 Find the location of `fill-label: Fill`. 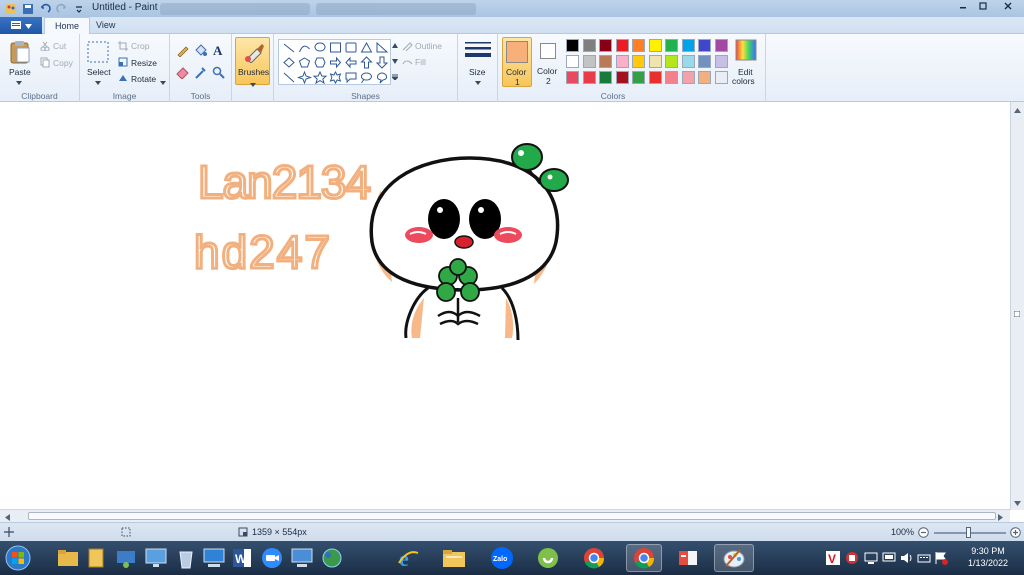

fill-label: Fill is located at coordinates (420, 62).